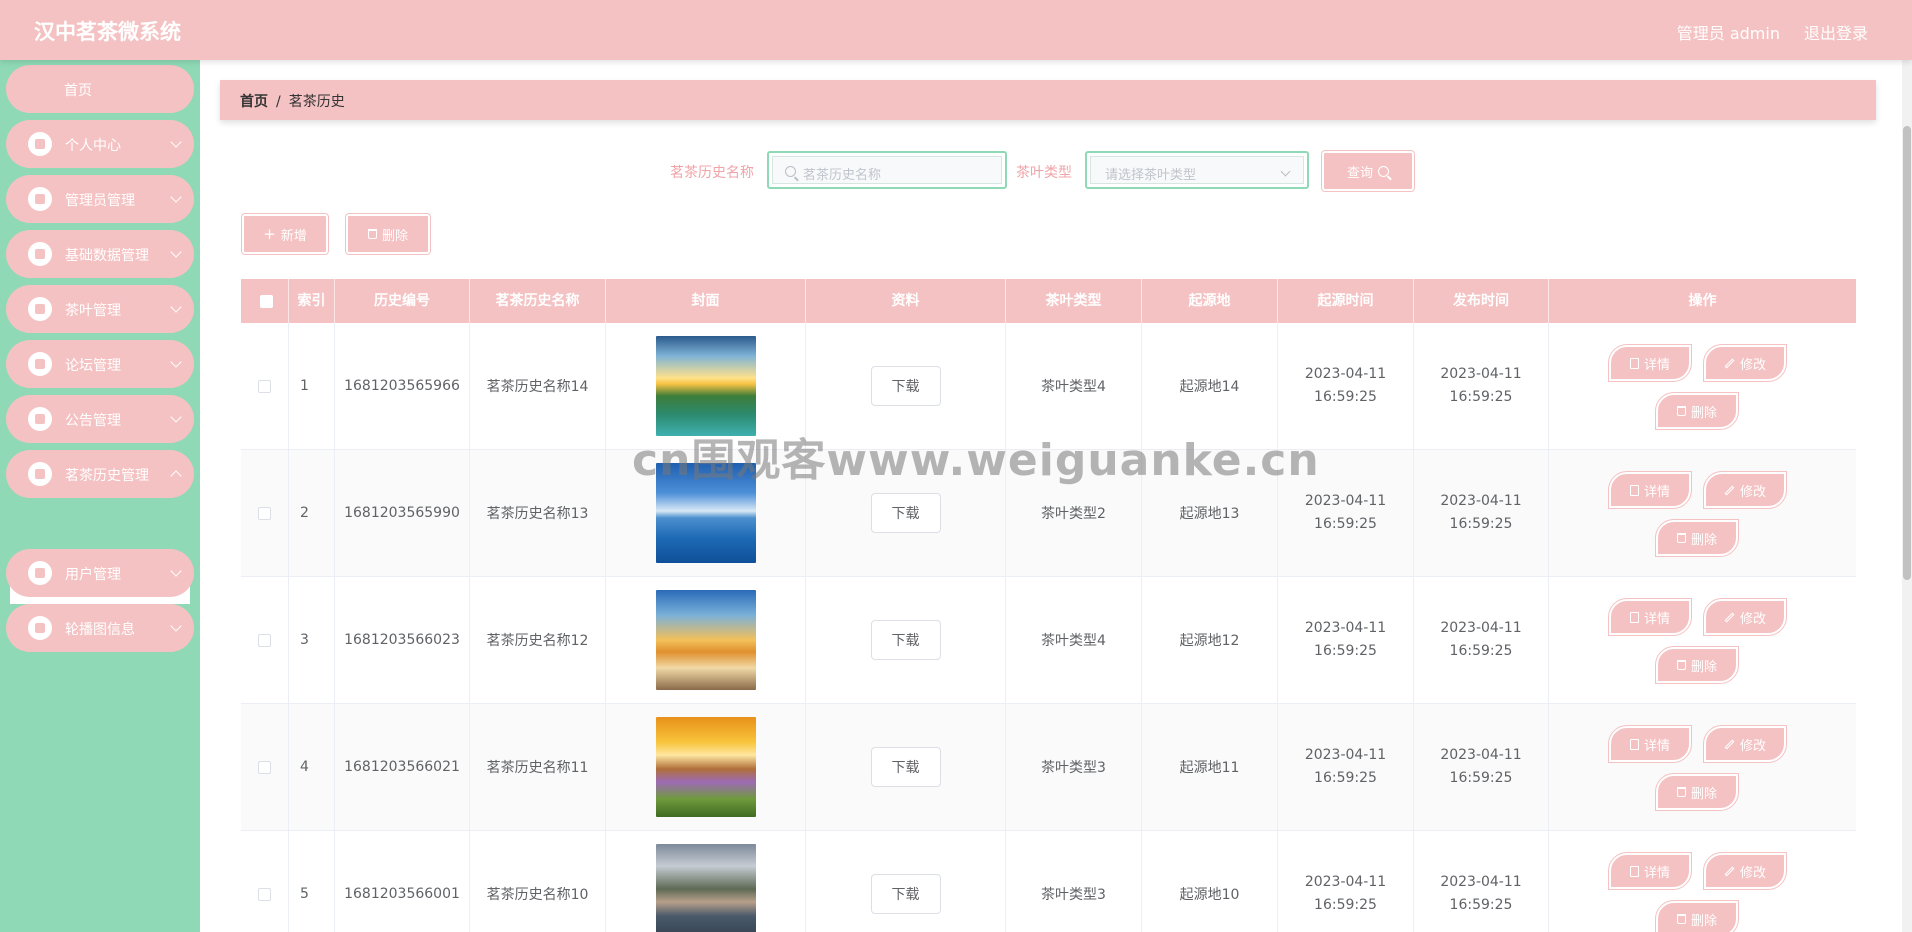  I want to click on tea-type-select: 请选择茶叶类型, so click(1197, 170).